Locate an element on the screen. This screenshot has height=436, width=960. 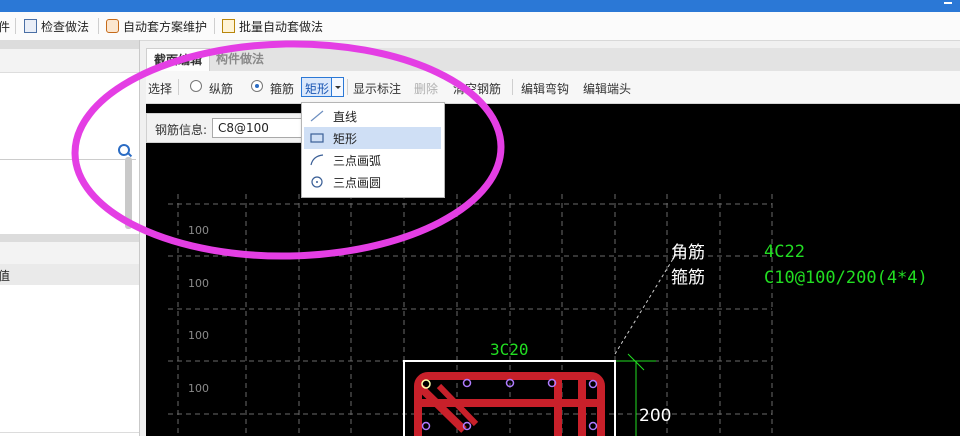
stirrup-rebar-label: 箍筋 is located at coordinates (688, 278).